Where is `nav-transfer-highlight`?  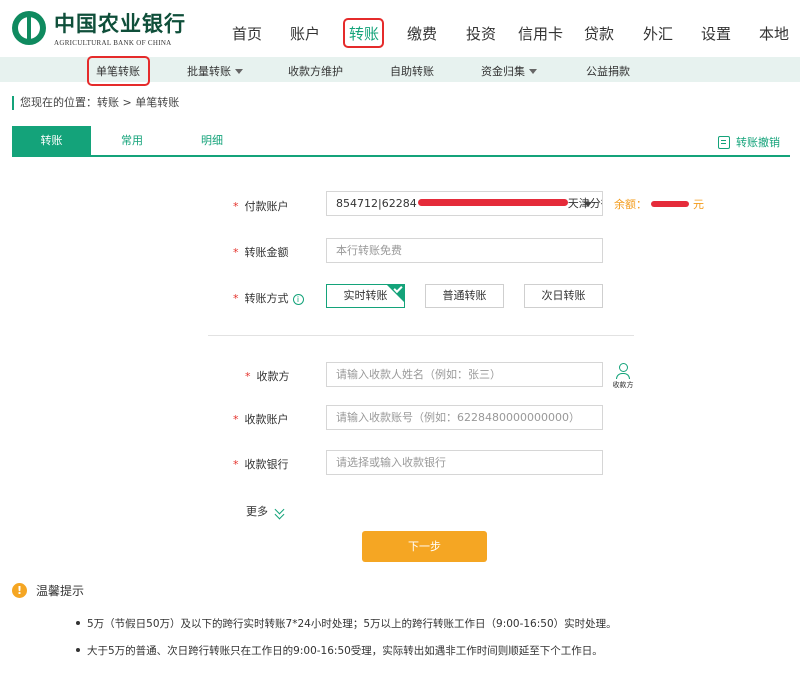 nav-transfer-highlight is located at coordinates (363, 33).